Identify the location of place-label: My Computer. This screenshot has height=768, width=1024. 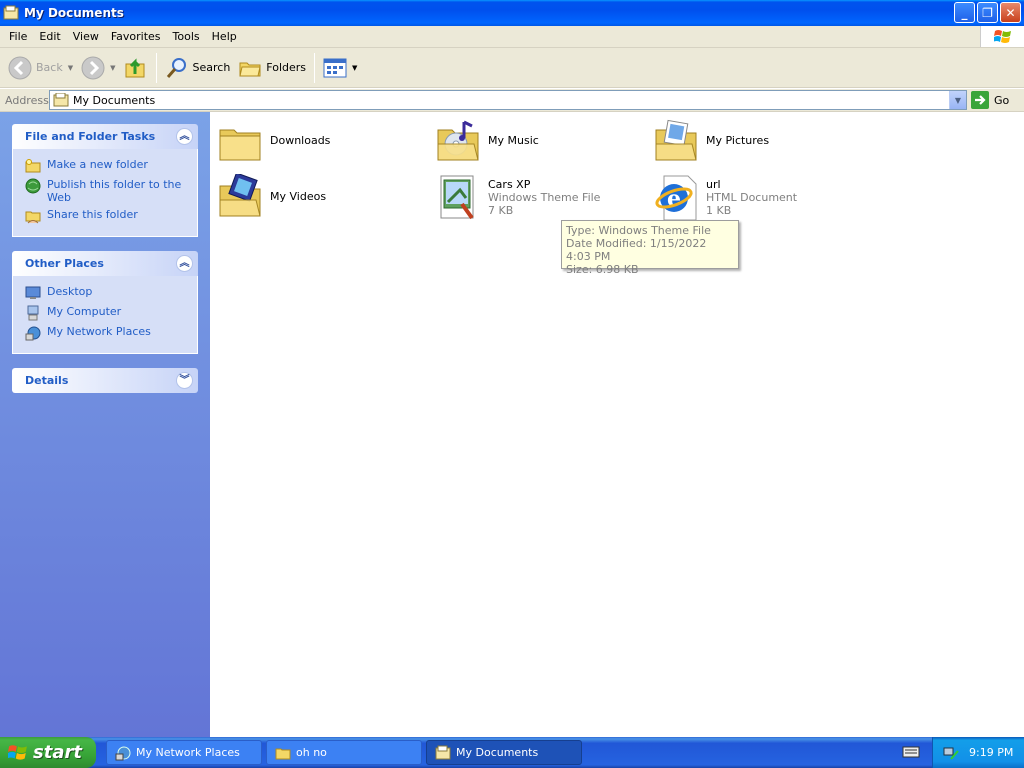
(84, 311).